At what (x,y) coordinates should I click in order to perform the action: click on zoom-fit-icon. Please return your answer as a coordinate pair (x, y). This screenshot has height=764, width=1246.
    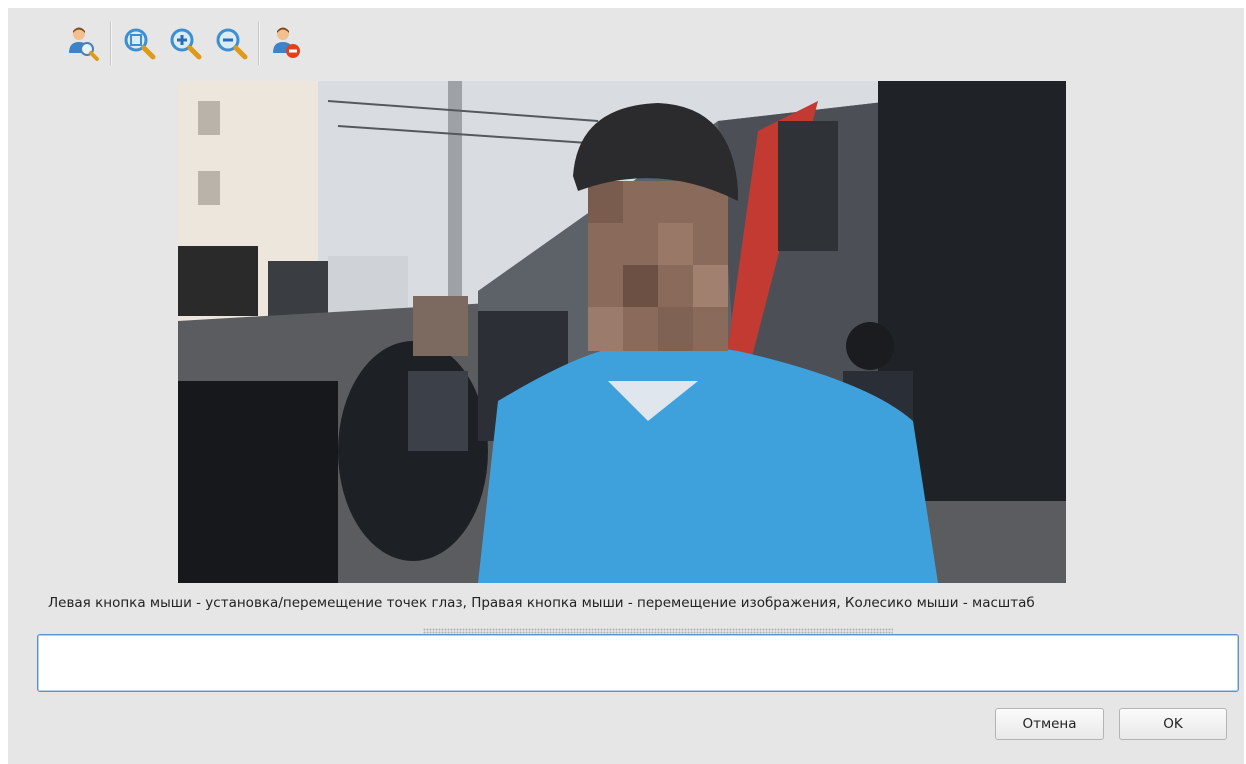
    Looking at the image, I should click on (140, 44).